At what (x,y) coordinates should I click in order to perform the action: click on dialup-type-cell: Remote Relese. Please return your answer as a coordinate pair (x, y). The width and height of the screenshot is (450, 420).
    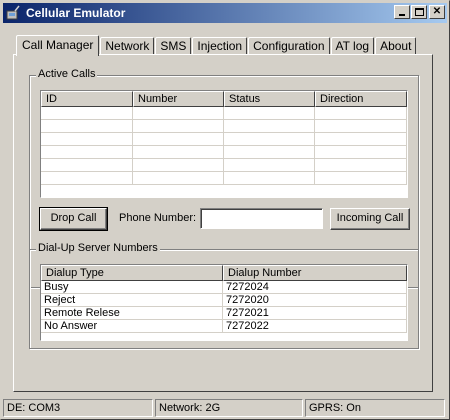
    Looking at the image, I should click on (132, 313).